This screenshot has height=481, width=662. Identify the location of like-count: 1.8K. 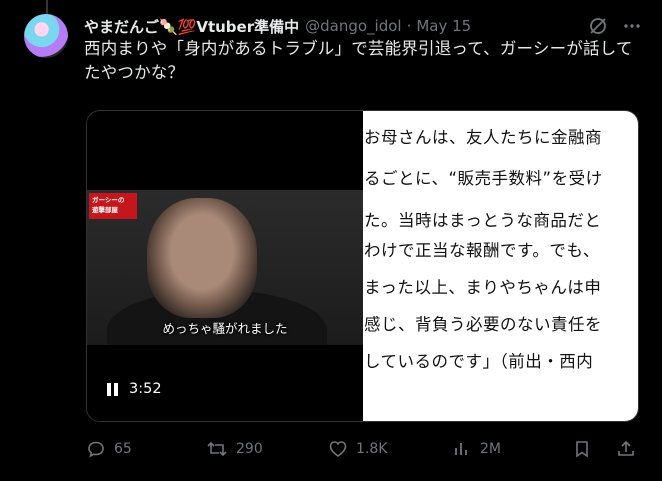
(372, 449).